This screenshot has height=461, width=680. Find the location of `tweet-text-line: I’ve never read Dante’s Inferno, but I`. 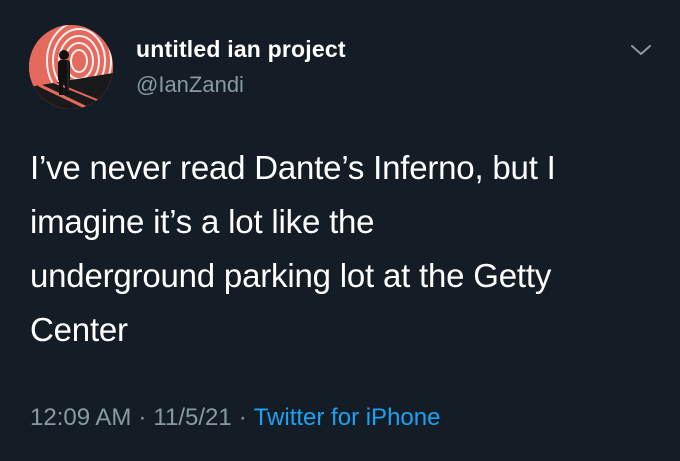

tweet-text-line: I’ve never read Dante’s Inferno, but I is located at coordinates (293, 167).